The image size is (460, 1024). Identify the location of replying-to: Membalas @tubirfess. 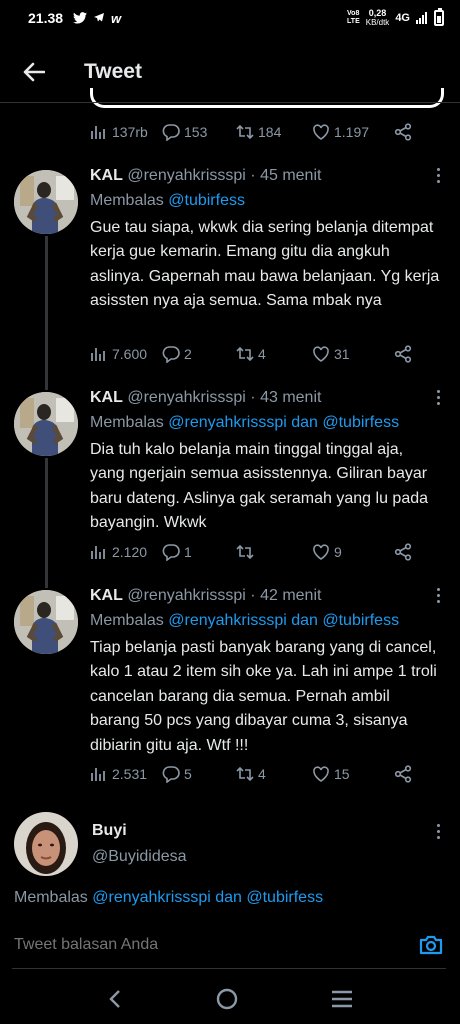
(167, 201).